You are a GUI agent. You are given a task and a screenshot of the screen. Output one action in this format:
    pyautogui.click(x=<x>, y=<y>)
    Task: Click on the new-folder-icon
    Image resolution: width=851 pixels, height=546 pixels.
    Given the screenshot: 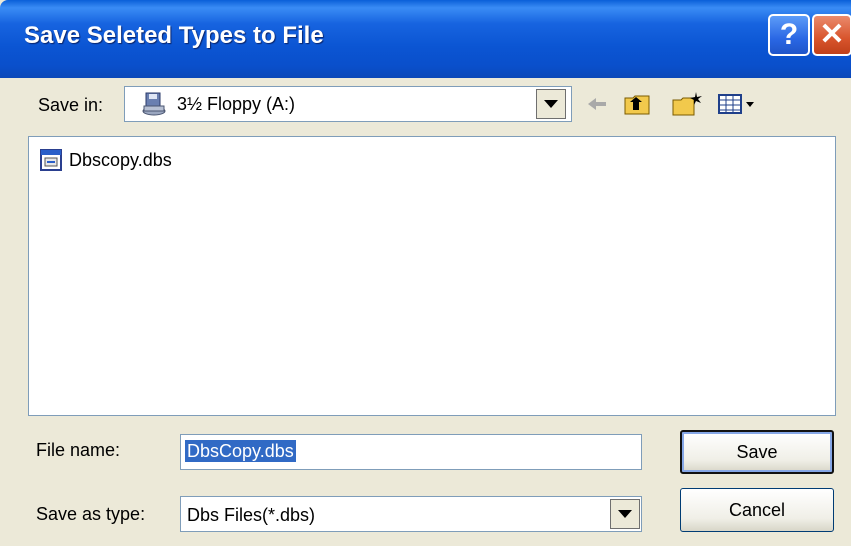 What is the action you would take?
    pyautogui.click(x=687, y=104)
    